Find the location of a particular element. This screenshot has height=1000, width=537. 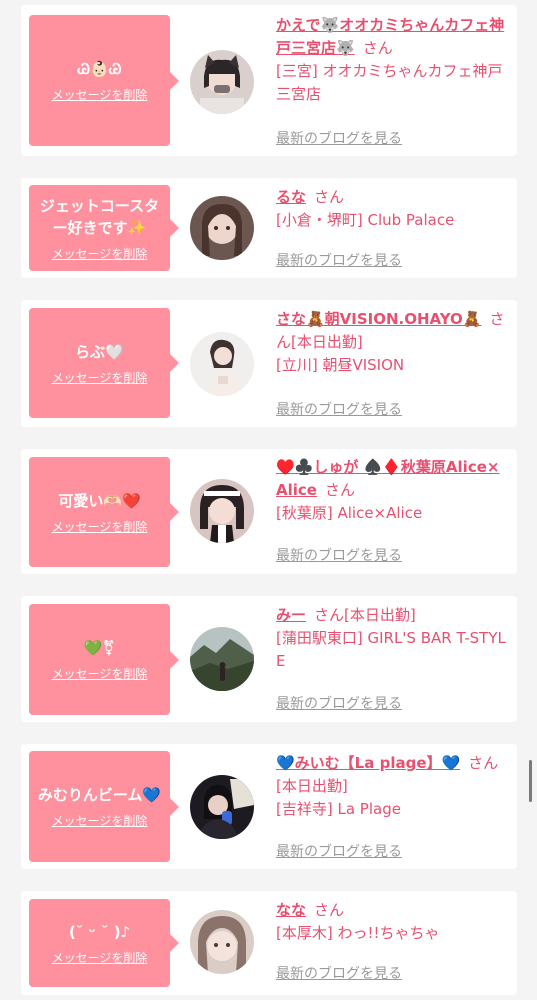

message-bubble: みむりんビーム💙 メッセージを削除 is located at coordinates (104, 806).